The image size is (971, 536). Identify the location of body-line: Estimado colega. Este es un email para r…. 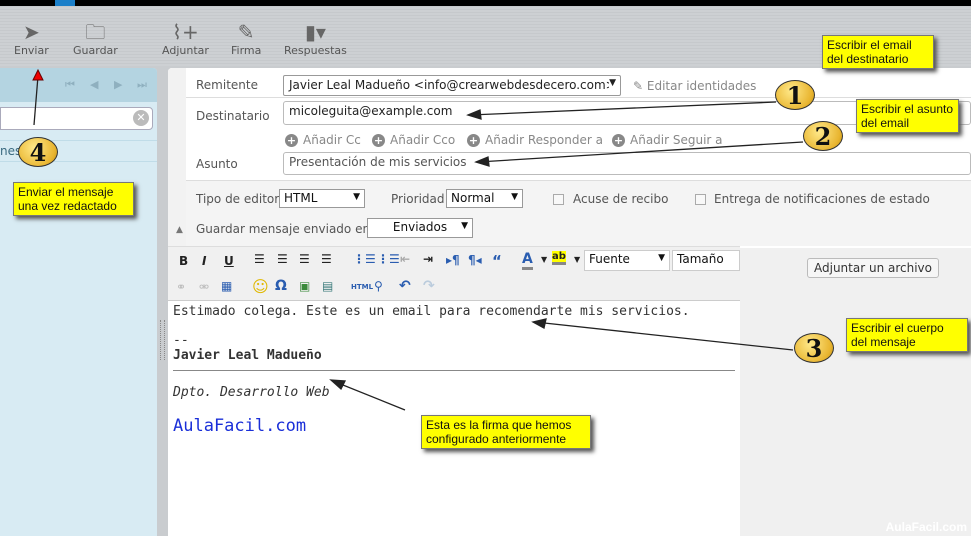
(431, 311).